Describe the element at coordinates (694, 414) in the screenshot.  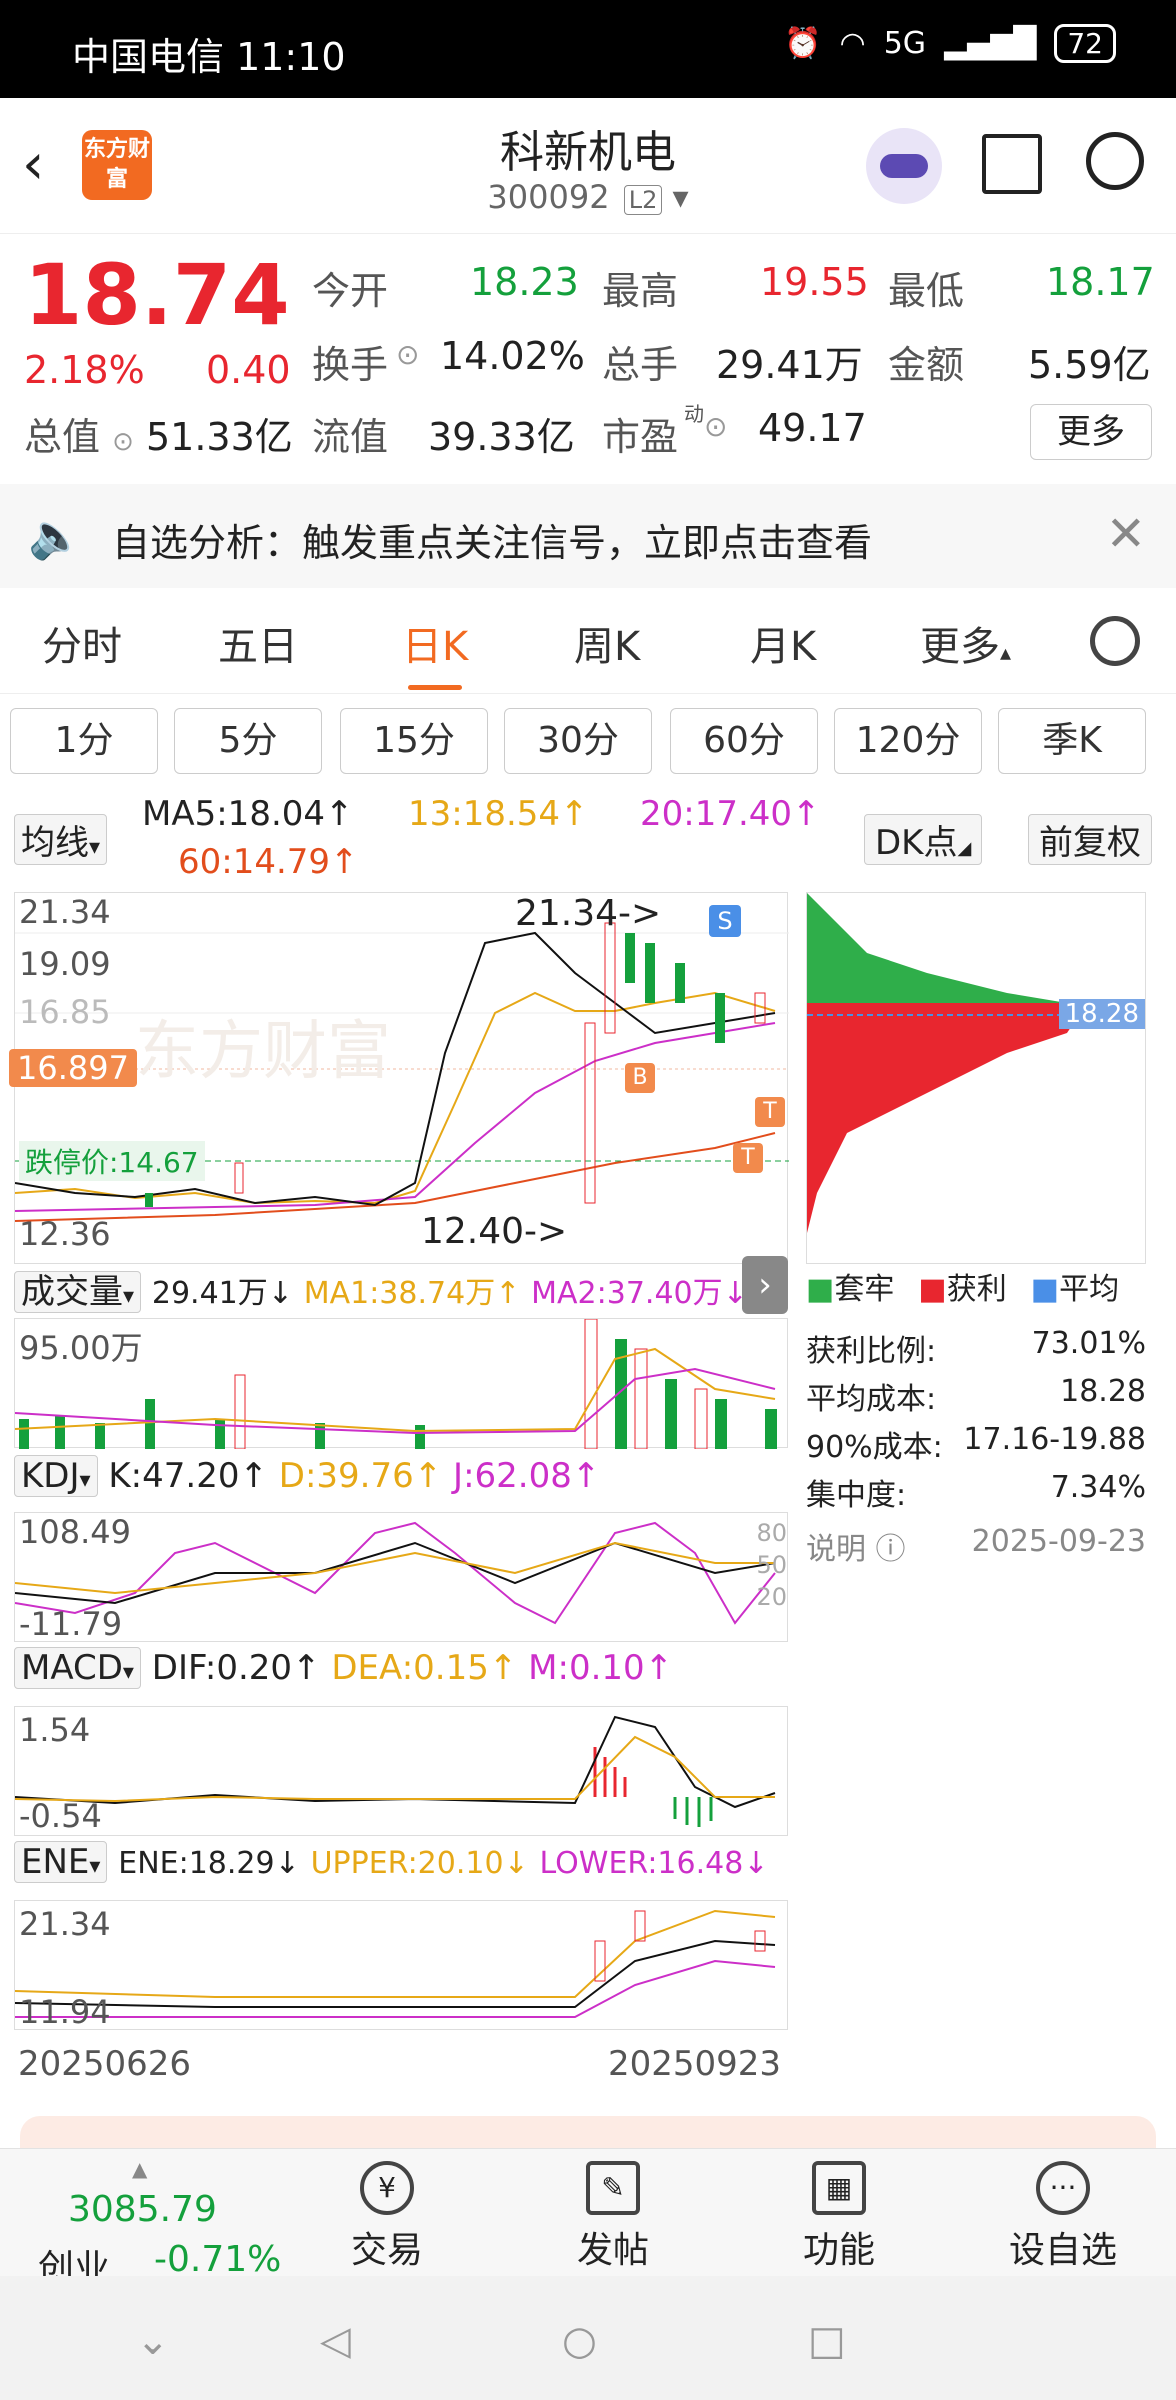
I see `pe-superscript: 动` at that location.